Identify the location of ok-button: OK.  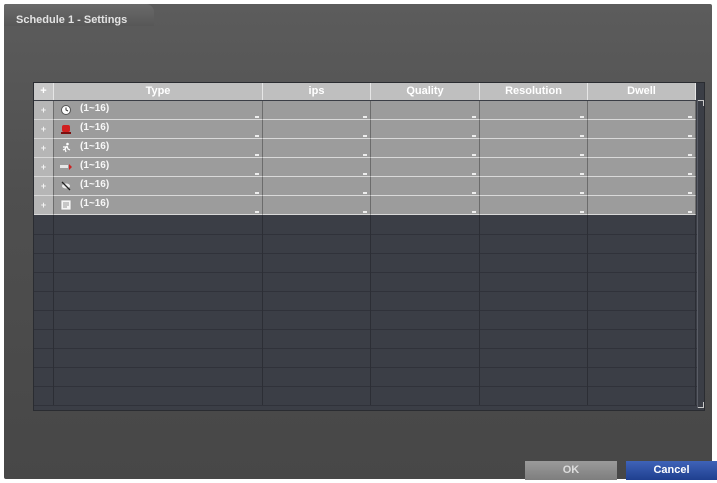
(571, 470).